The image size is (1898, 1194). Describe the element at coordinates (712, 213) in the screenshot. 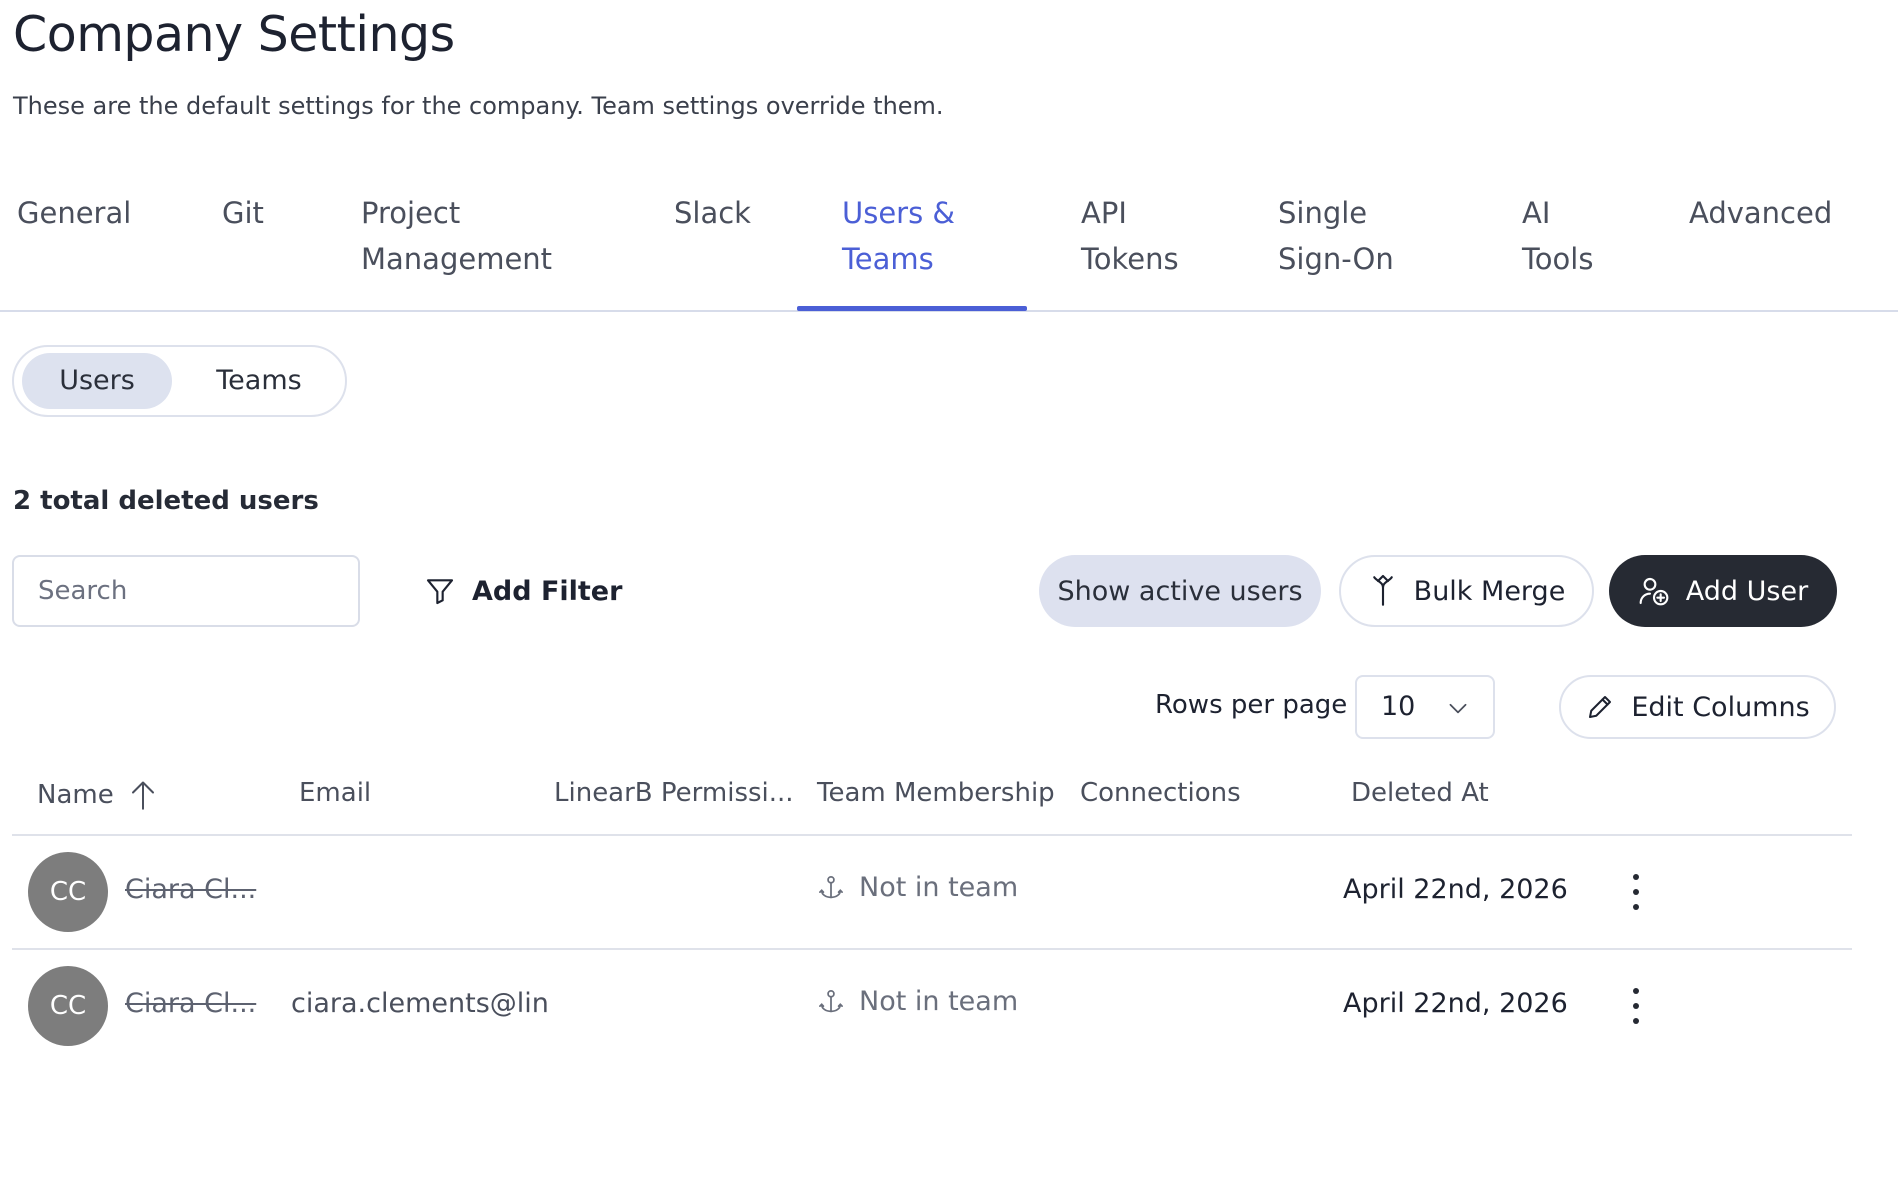

I see `tab-slack: Slack` at that location.